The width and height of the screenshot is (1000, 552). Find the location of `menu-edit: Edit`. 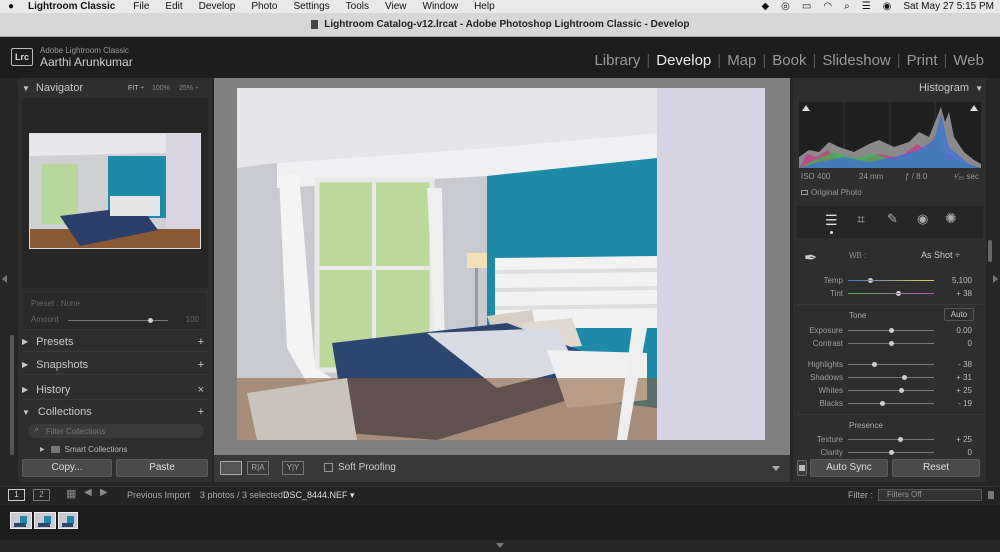

menu-edit: Edit is located at coordinates (173, 6).